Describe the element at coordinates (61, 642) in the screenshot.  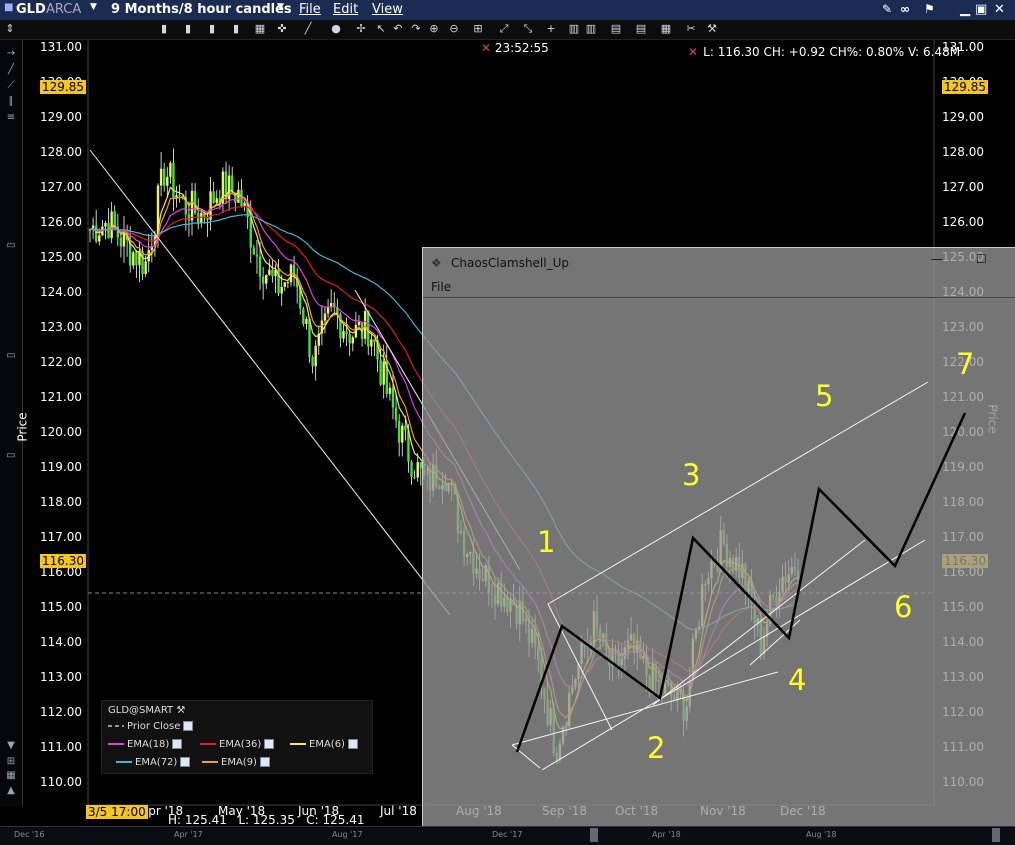
I see `y-tick-label: 114.00` at that location.